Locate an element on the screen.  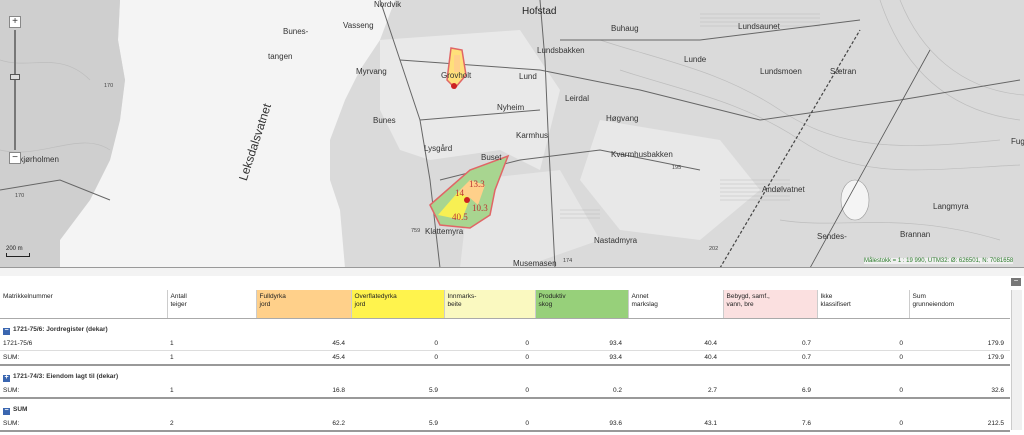
parcel-label: 10.3 is located at coordinates (480, 208).